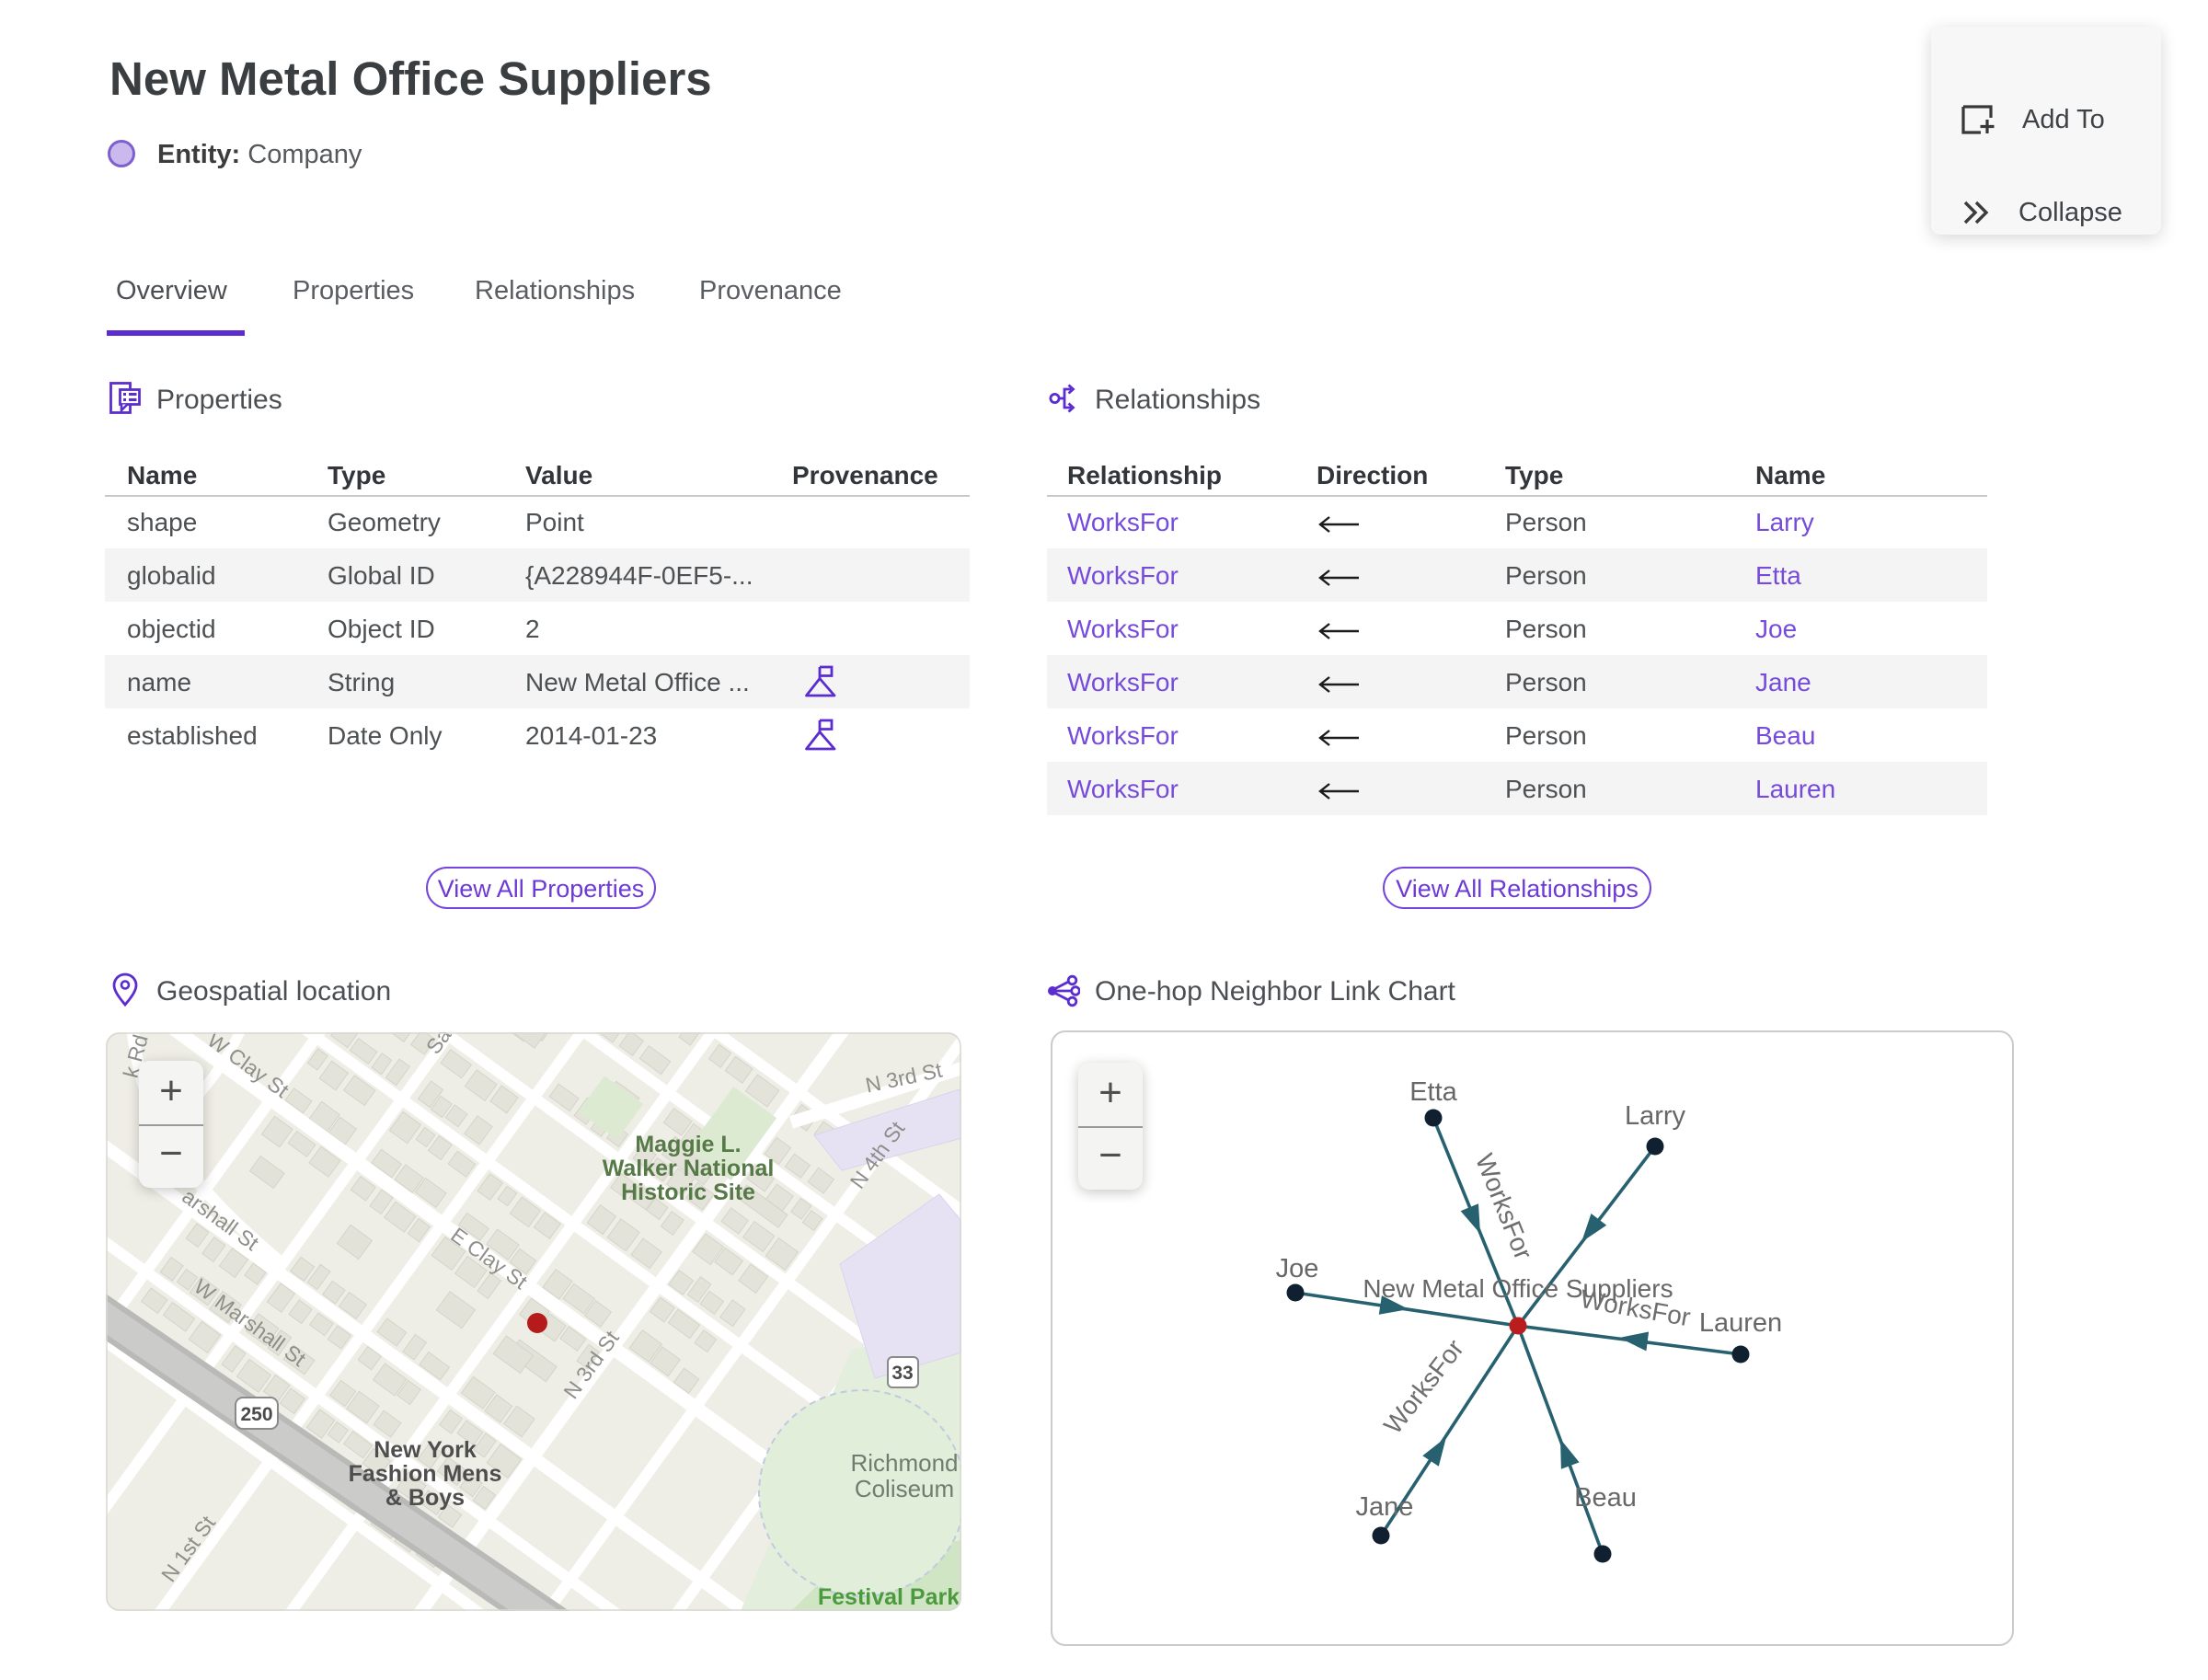  What do you see at coordinates (425, 1498) in the screenshot?
I see `svg-text: & Boys` at bounding box center [425, 1498].